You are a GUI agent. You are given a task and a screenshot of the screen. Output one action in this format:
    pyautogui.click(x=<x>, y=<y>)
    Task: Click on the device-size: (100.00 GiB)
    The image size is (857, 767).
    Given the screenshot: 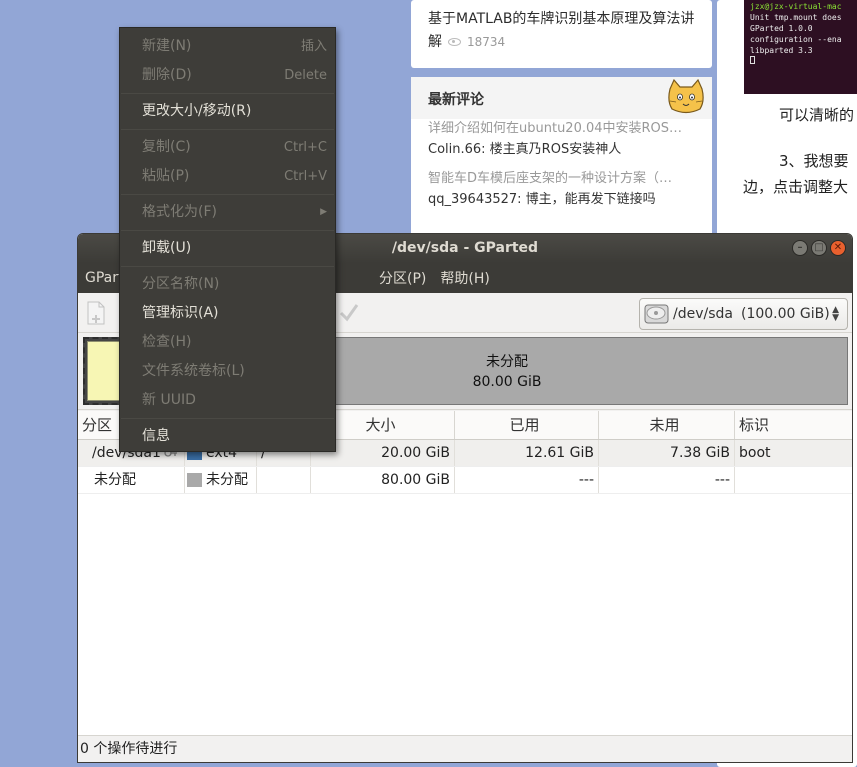 What is the action you would take?
    pyautogui.click(x=785, y=314)
    